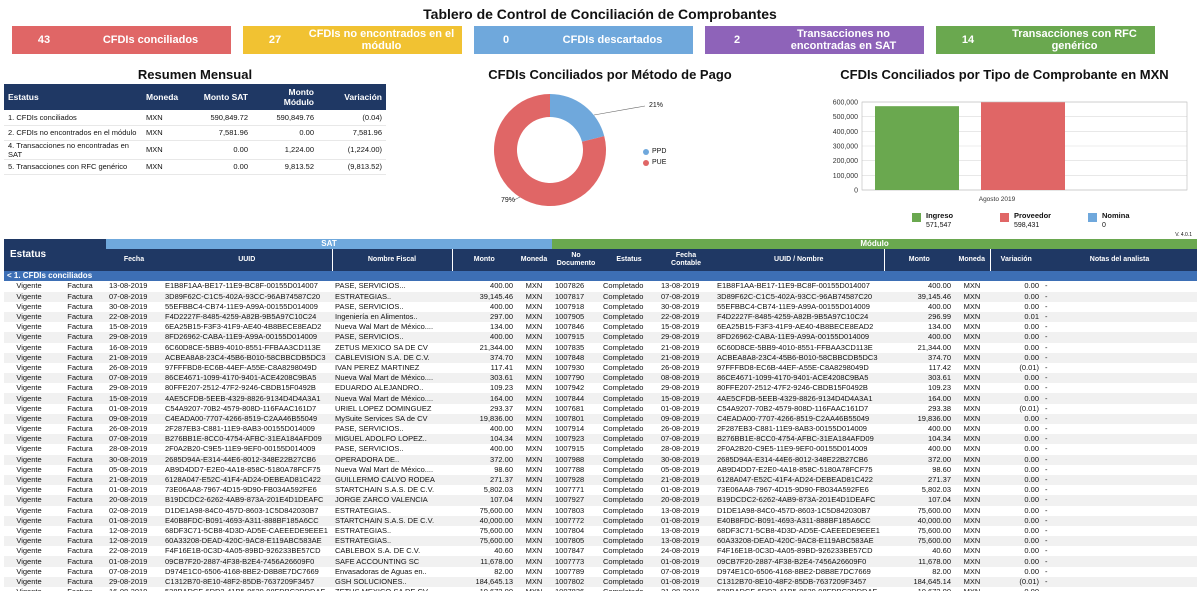 The height and width of the screenshot is (591, 1200). Describe the element at coordinates (352, 97) in the screenshot. I see `resumen-header-variacion: Variación` at that location.